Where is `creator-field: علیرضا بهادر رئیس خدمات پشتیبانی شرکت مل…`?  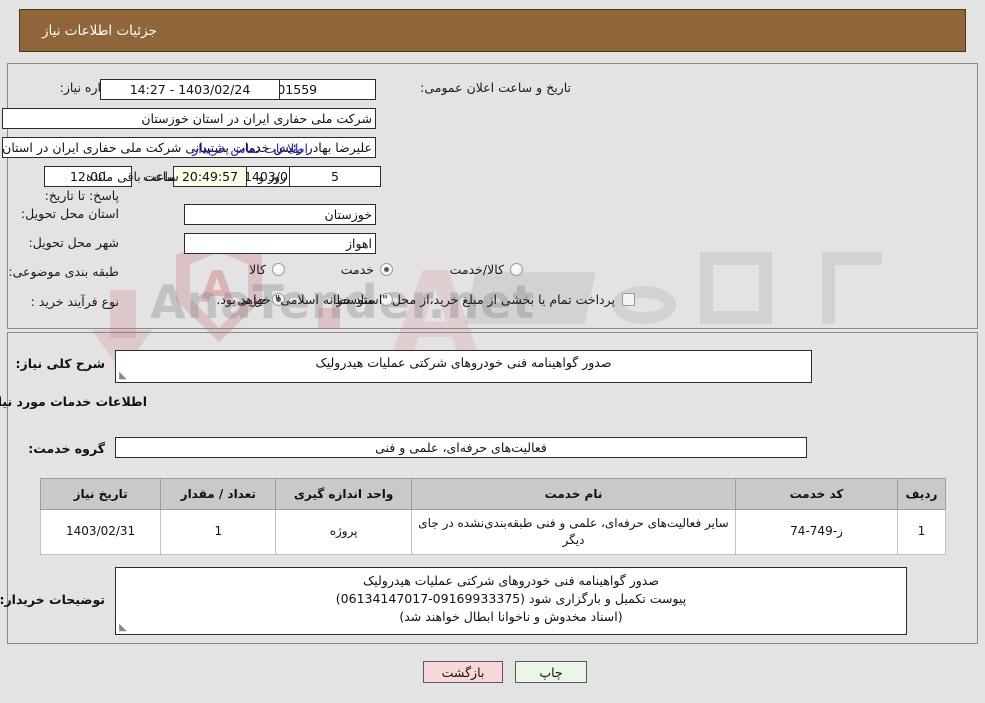
creator-field: علیرضا بهادر رئیس خدمات پشتیبانی شرکت مل… is located at coordinates (189, 147).